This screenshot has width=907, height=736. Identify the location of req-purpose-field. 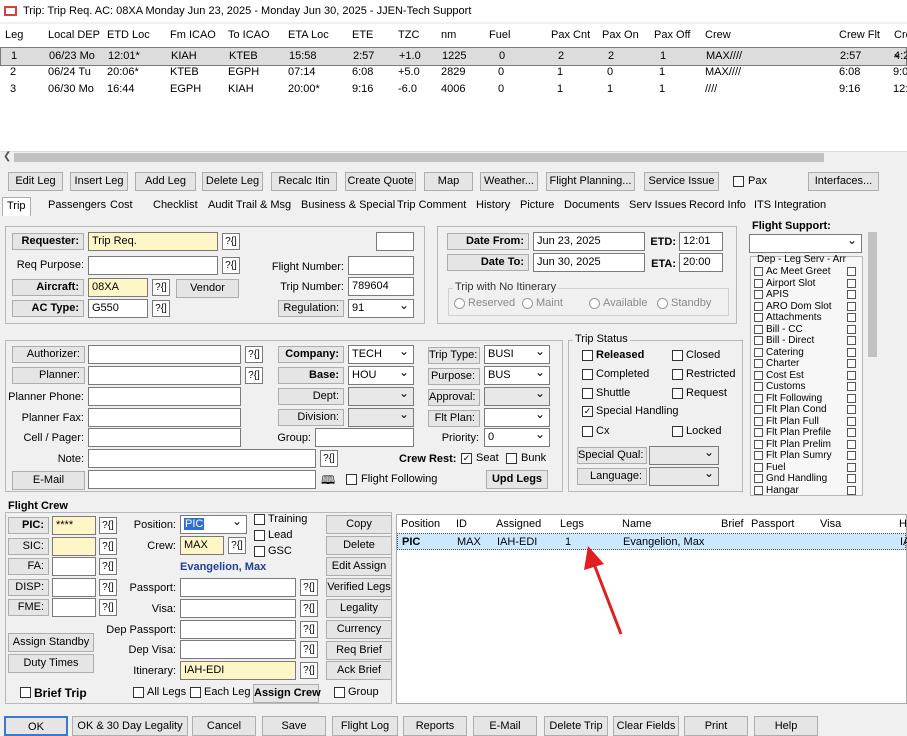
(153, 265).